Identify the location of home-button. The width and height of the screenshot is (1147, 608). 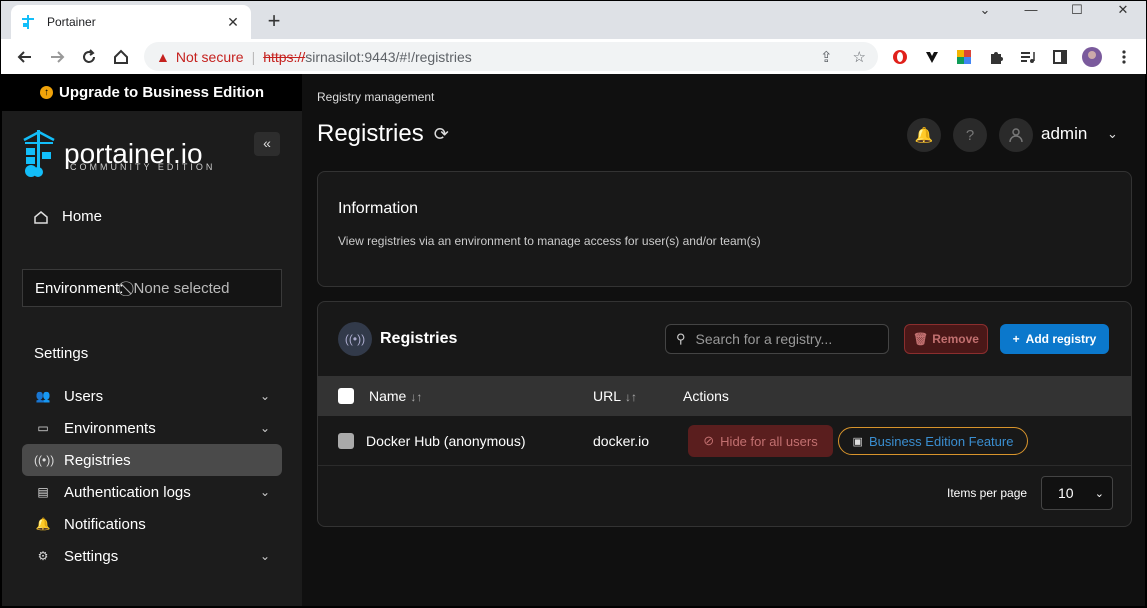
(121, 57).